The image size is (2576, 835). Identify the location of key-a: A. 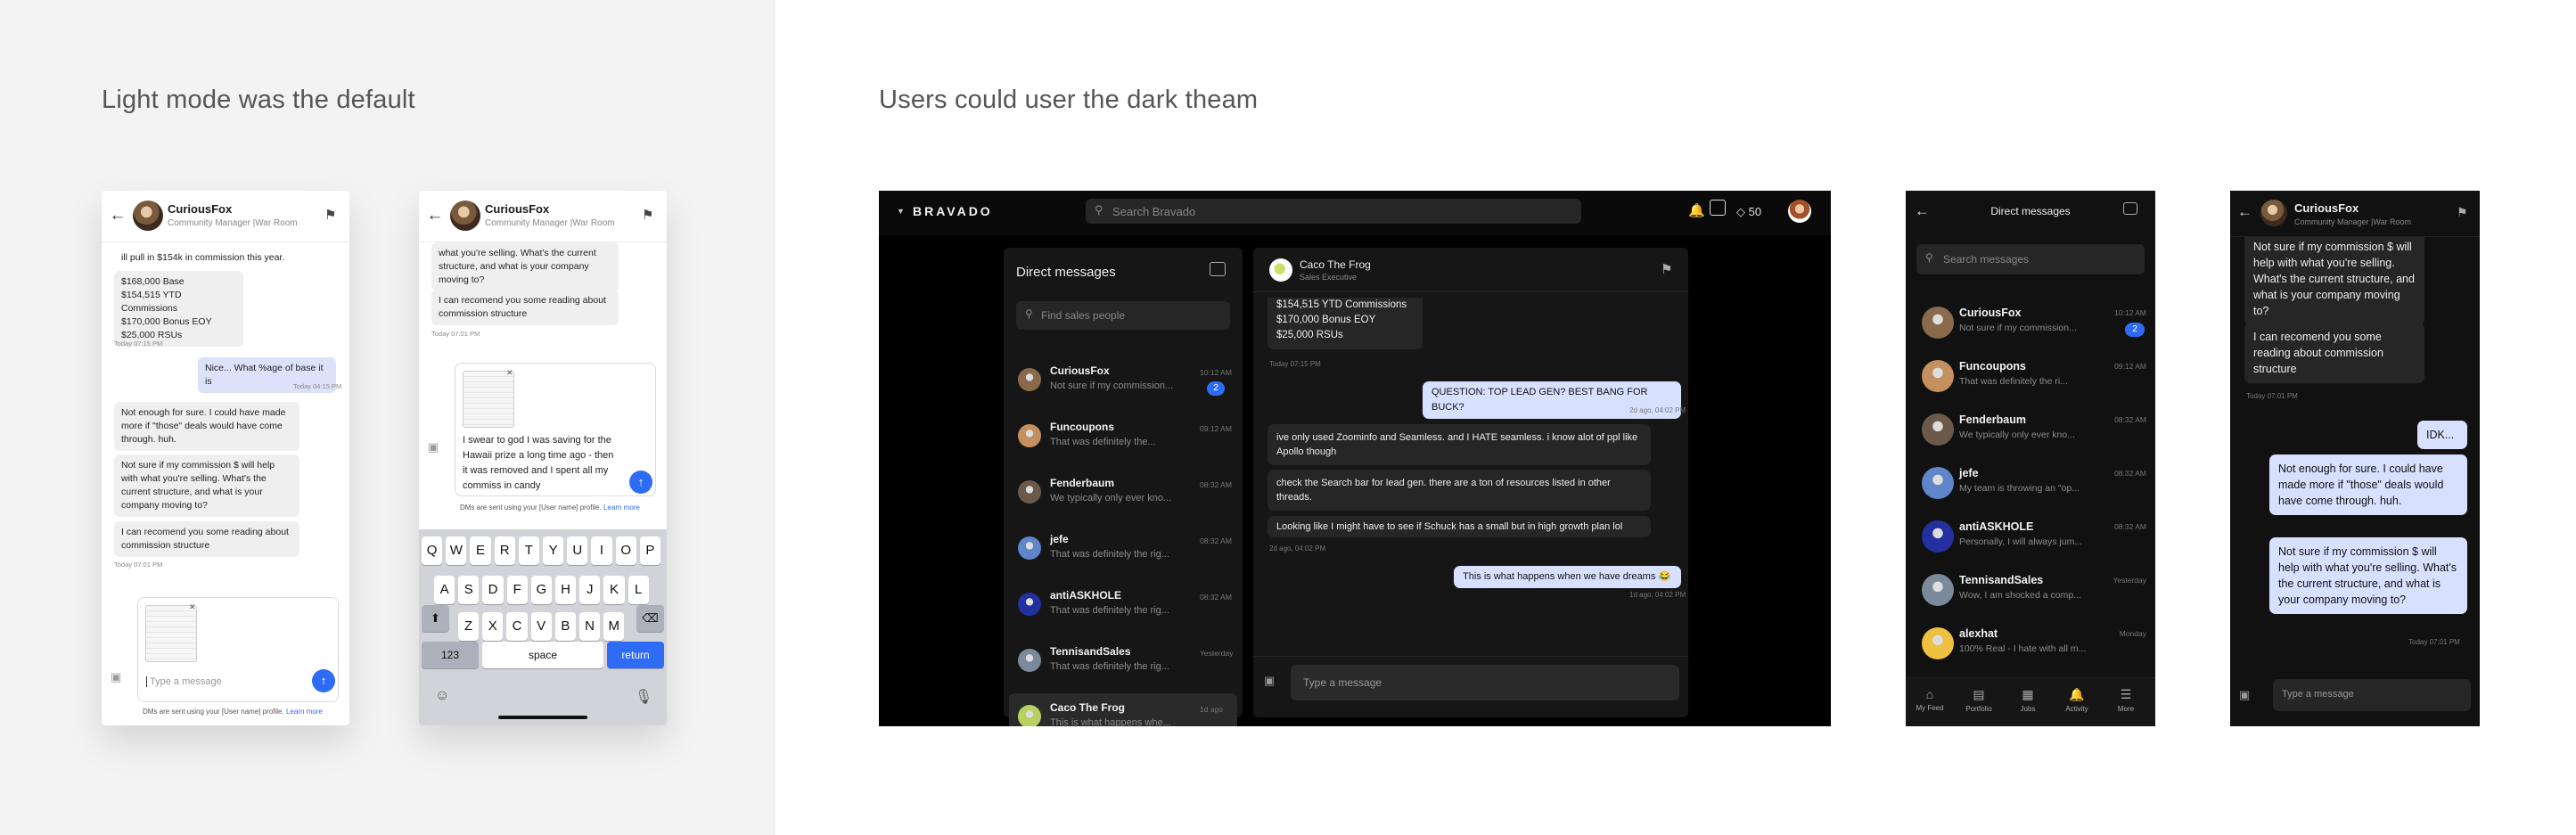
(444, 590).